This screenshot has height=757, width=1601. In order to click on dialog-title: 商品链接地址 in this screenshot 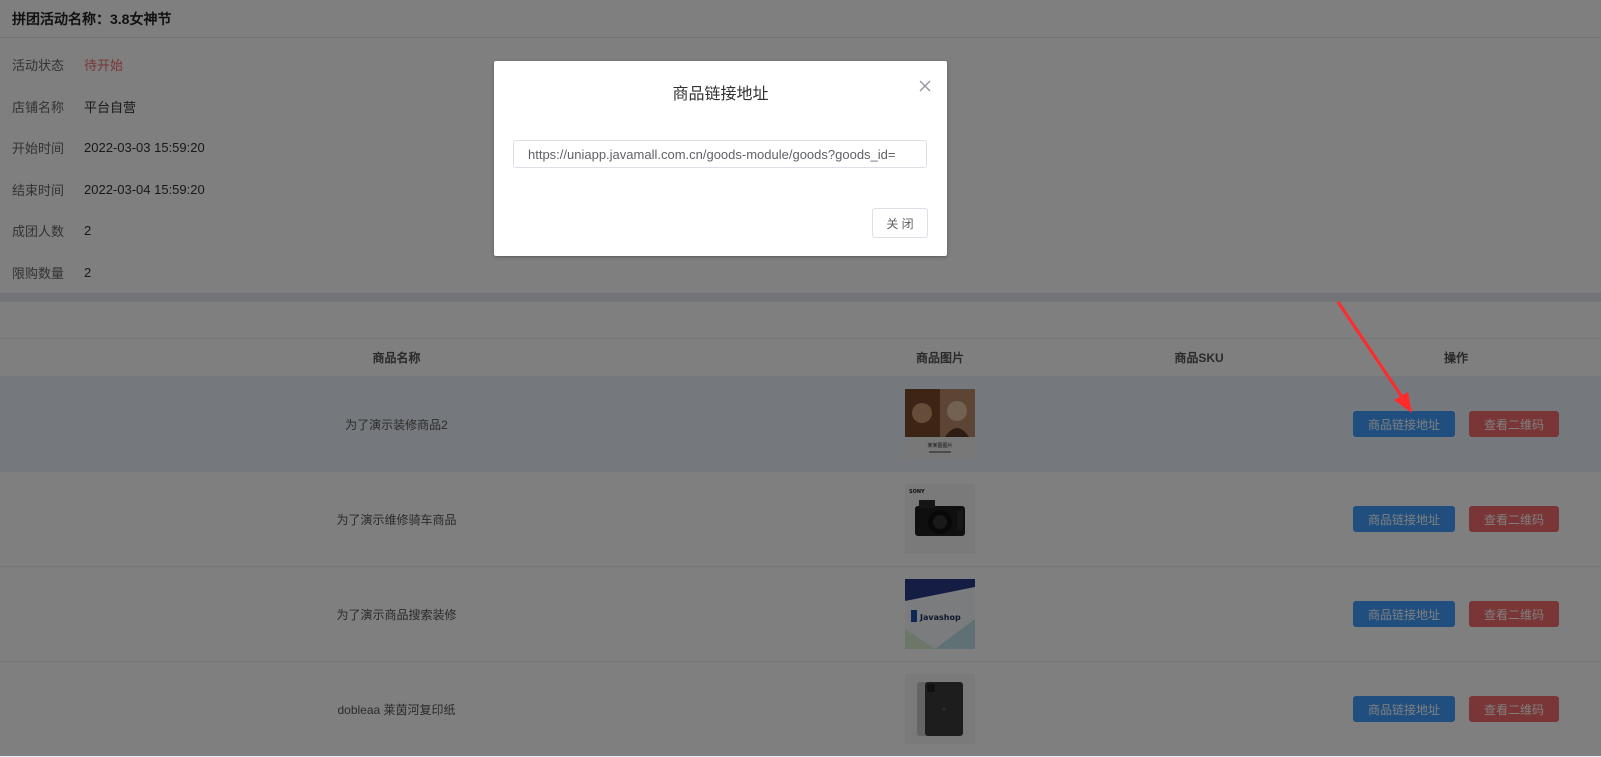, I will do `click(720, 94)`.